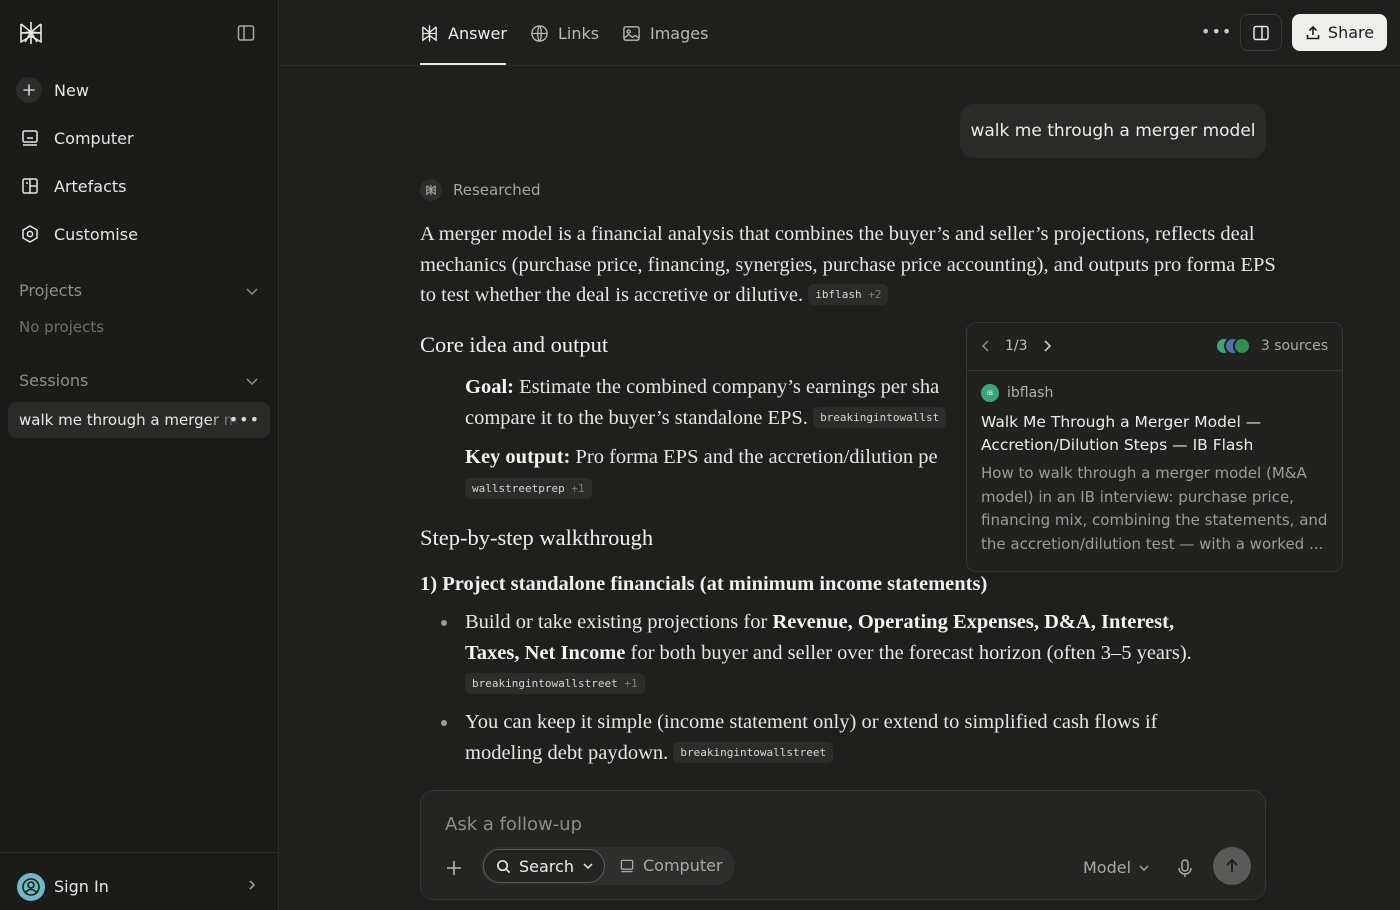 This screenshot has width=1400, height=910. I want to click on share-button: Share, so click(1339, 32).